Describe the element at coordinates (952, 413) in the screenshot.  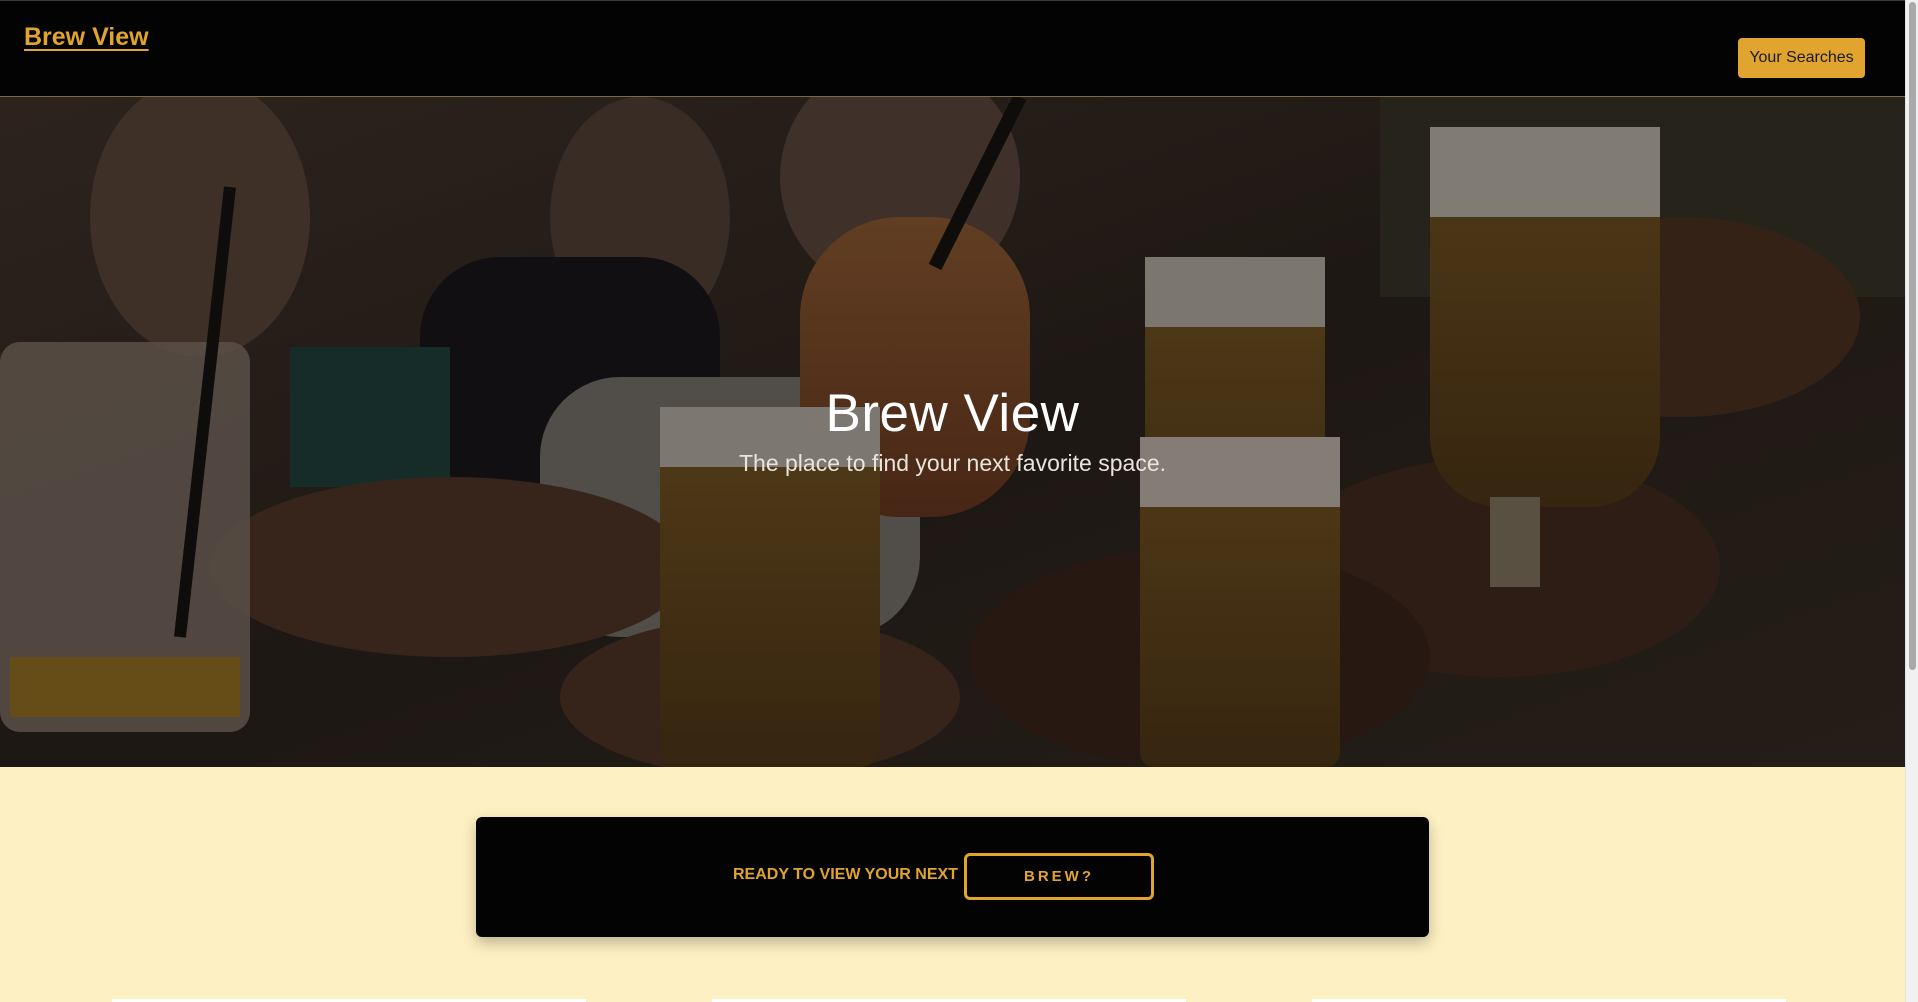
I see `hero-title: Brew View` at that location.